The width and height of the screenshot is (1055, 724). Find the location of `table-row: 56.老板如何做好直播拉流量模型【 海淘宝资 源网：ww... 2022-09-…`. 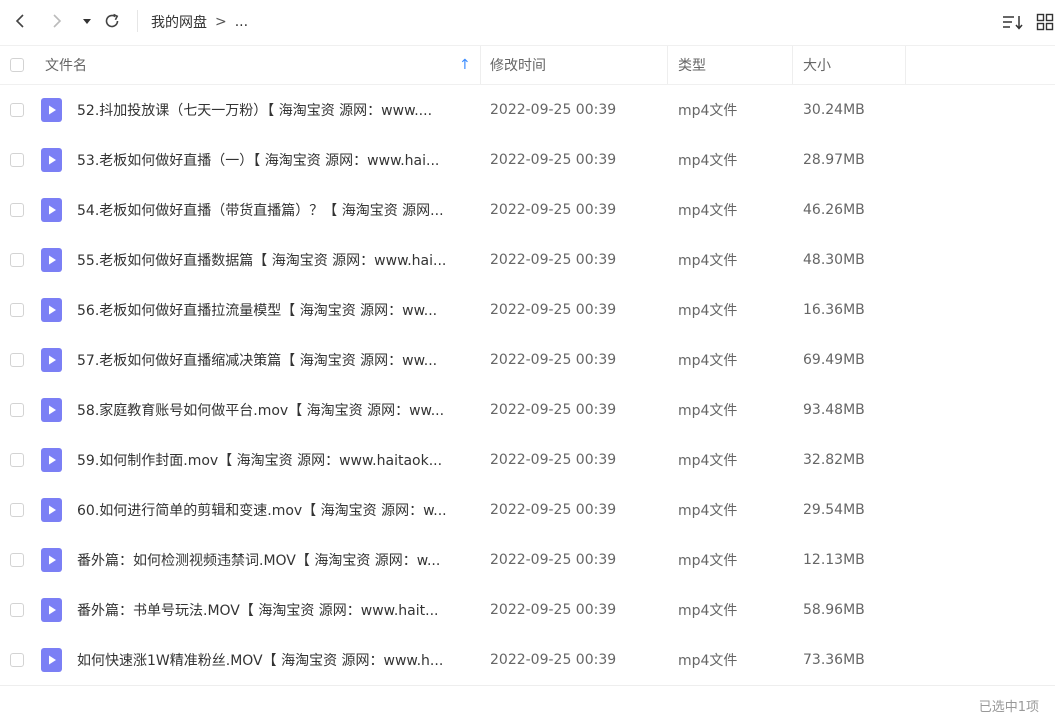

table-row: 56.老板如何做好直播拉流量模型【 海淘宝资 源网：ww... 2022-09-… is located at coordinates (527, 310).